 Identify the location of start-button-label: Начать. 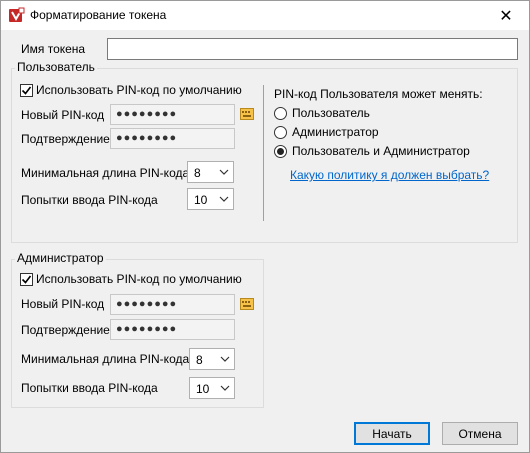
(392, 433).